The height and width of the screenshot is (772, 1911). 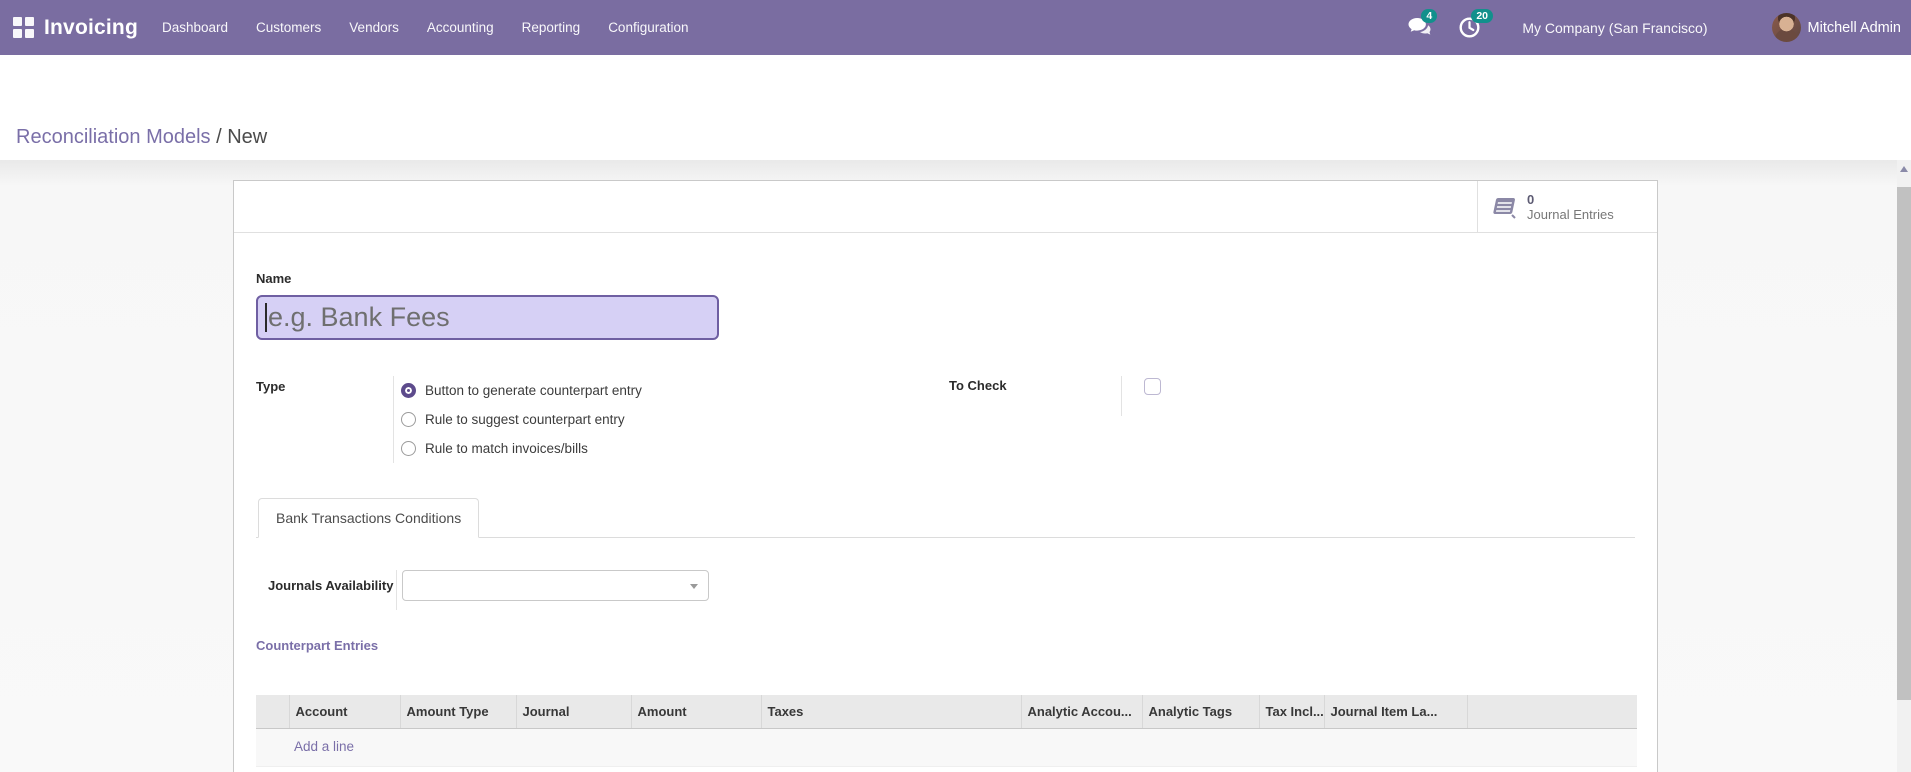 What do you see at coordinates (521, 390) in the screenshot?
I see `radio-option-generate-counterpart: Button to generate counterpart entry` at bounding box center [521, 390].